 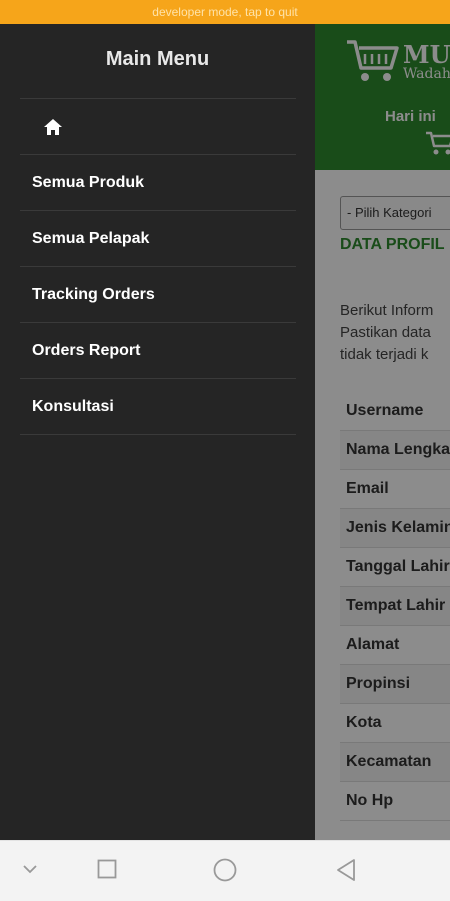 What do you see at coordinates (158, 435) in the screenshot?
I see `drawer-divider` at bounding box center [158, 435].